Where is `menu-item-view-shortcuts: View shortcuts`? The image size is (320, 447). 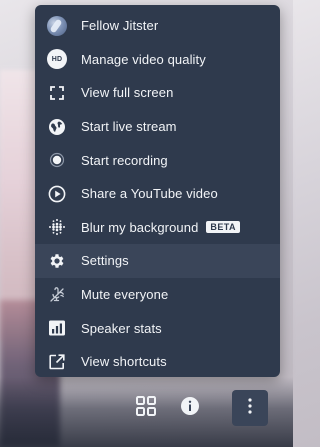 menu-item-view-shortcuts: View shortcuts is located at coordinates (157, 362).